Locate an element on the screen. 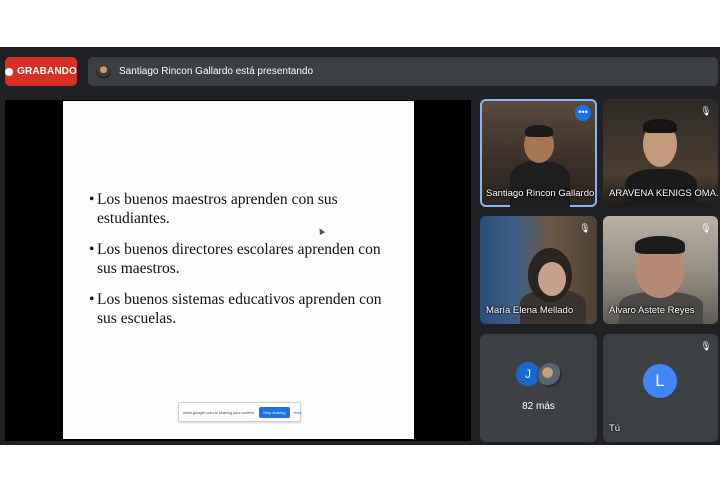 This screenshot has height=500, width=720. recording-label: GRABANDO is located at coordinates (47, 71).